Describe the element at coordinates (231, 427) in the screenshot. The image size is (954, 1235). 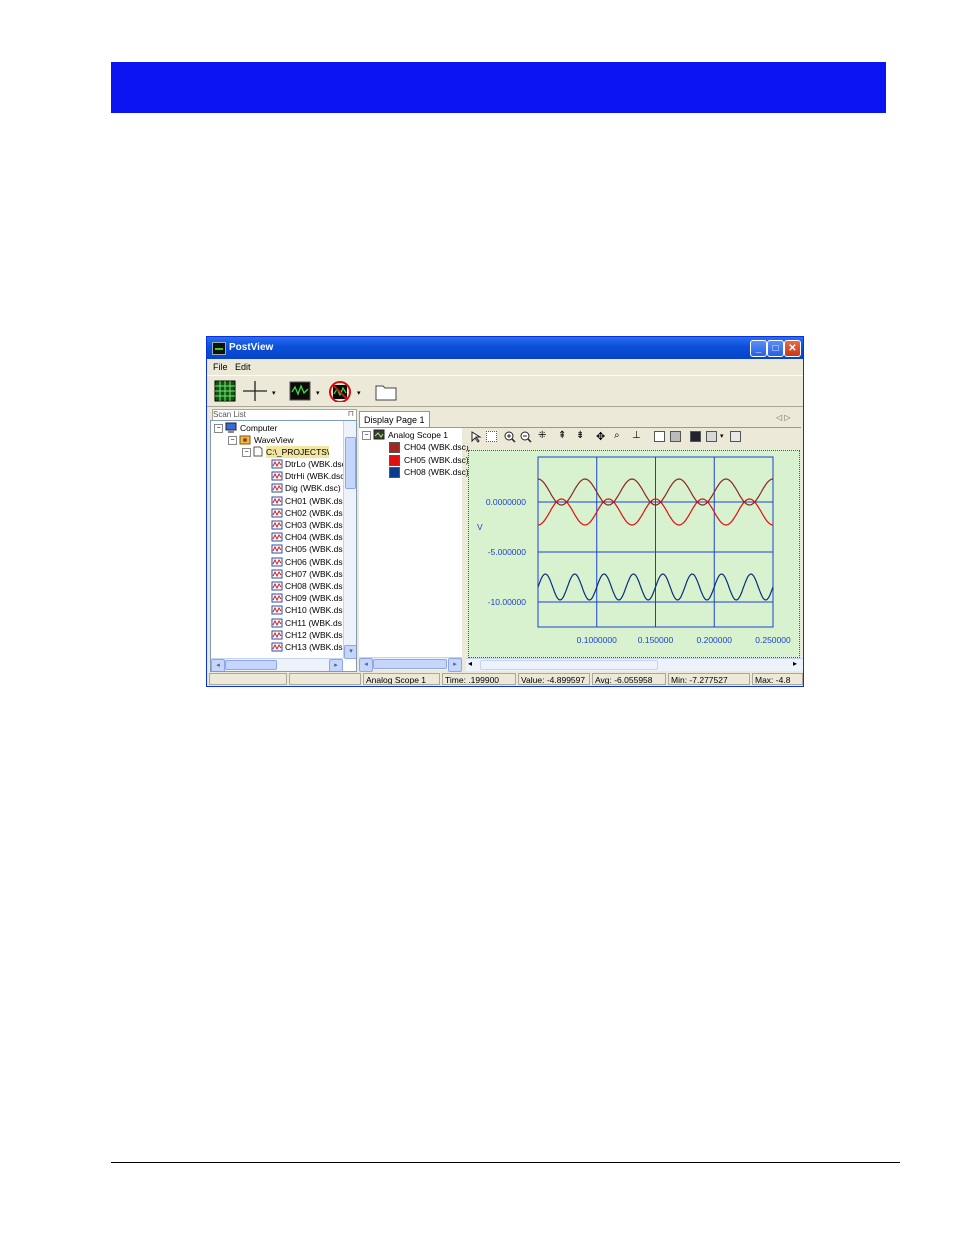
I see `computer-icon` at that location.